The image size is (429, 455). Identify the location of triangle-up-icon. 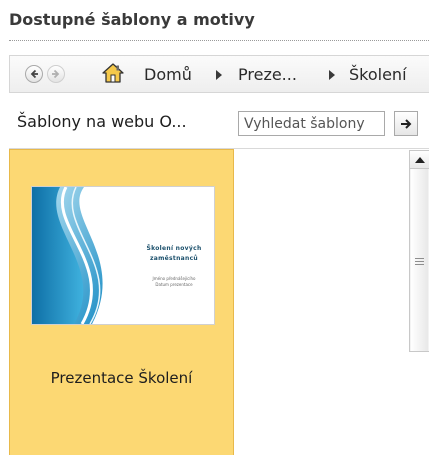
(419, 159).